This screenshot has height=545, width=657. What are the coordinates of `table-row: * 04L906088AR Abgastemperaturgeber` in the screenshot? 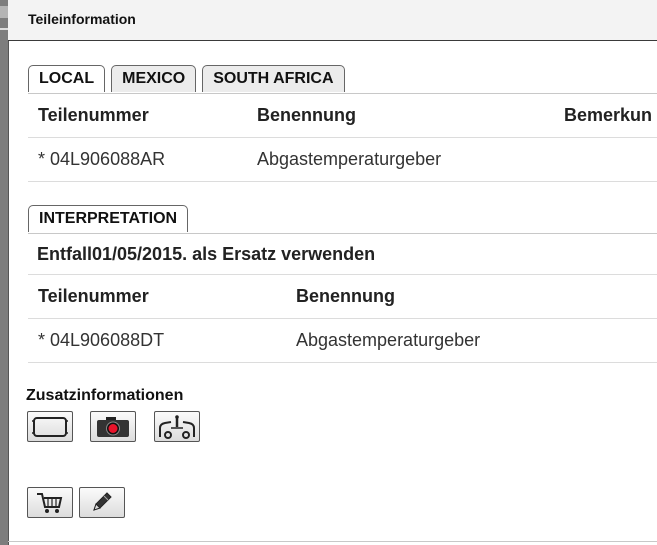 It's located at (342, 160).